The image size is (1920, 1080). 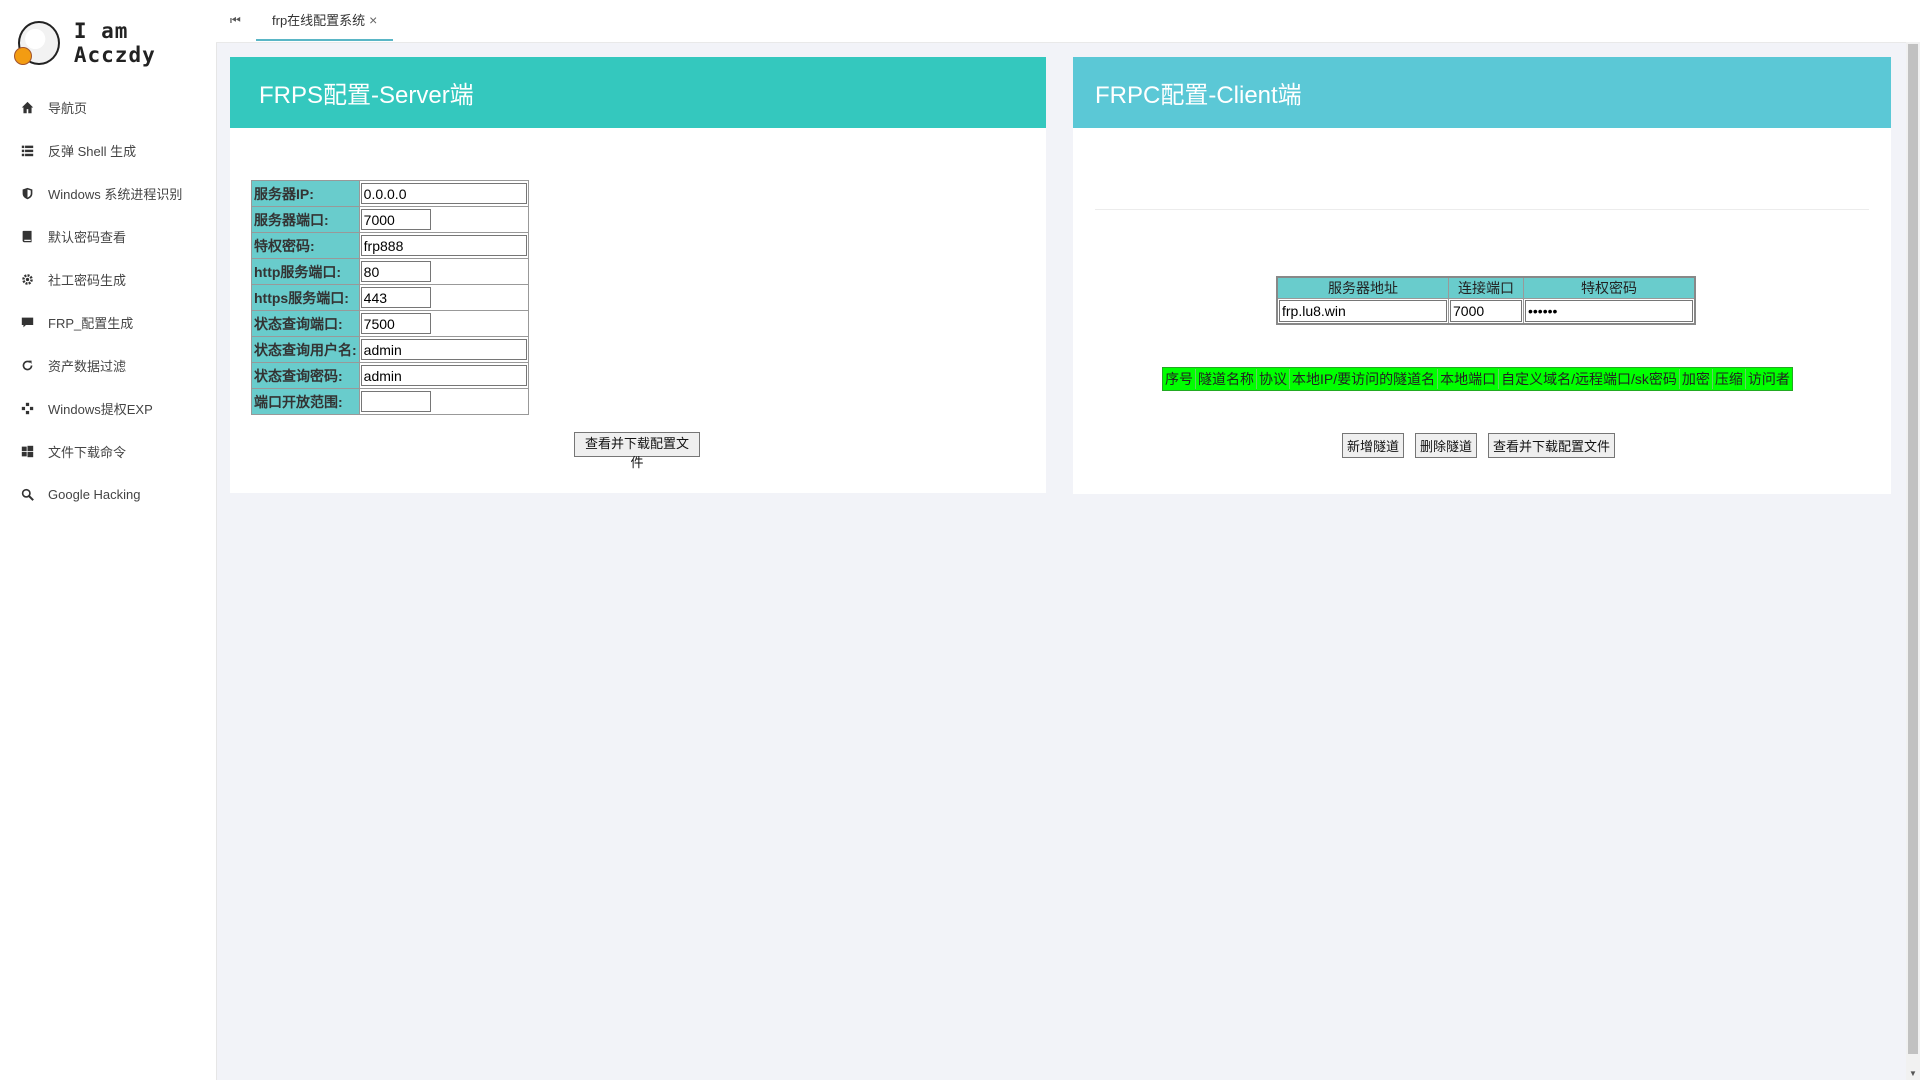 What do you see at coordinates (27, 108) in the screenshot?
I see `home-icon` at bounding box center [27, 108].